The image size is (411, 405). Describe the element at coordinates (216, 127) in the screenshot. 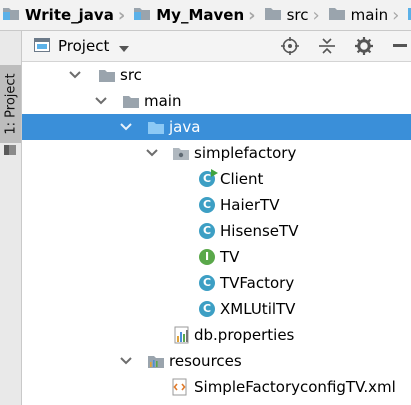

I see `tree-row-java: java` at that location.